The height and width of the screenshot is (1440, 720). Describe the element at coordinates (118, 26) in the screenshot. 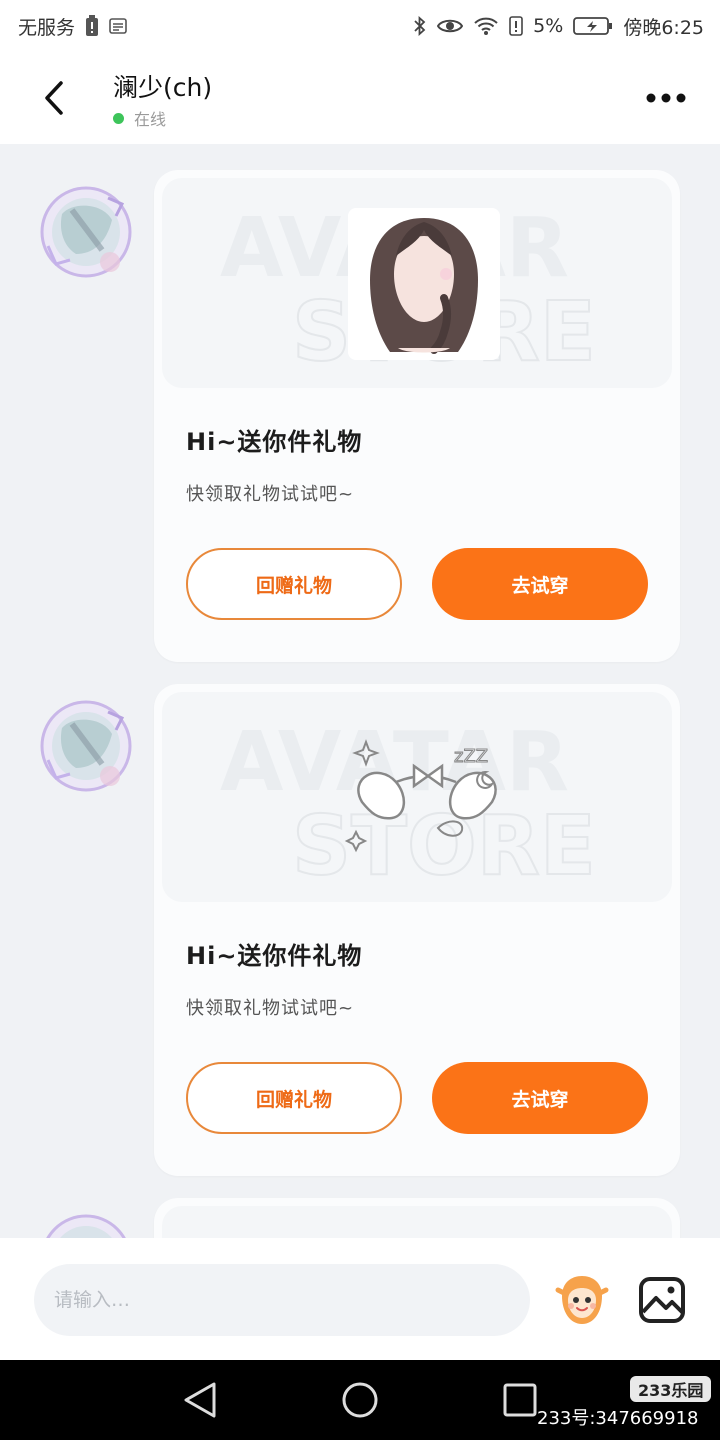

I see `notification-icon` at that location.